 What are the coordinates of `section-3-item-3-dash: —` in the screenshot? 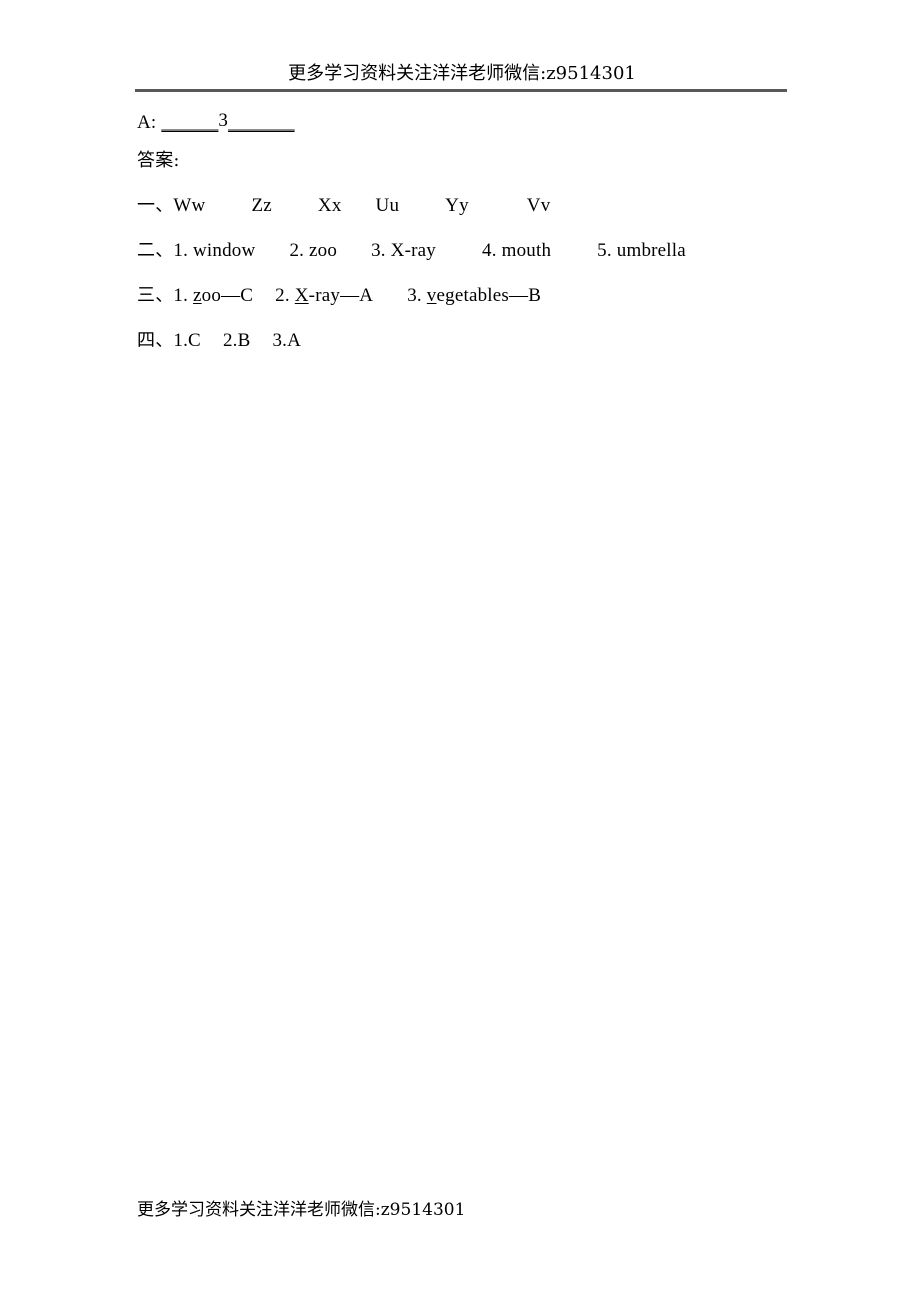 It's located at (518, 295).